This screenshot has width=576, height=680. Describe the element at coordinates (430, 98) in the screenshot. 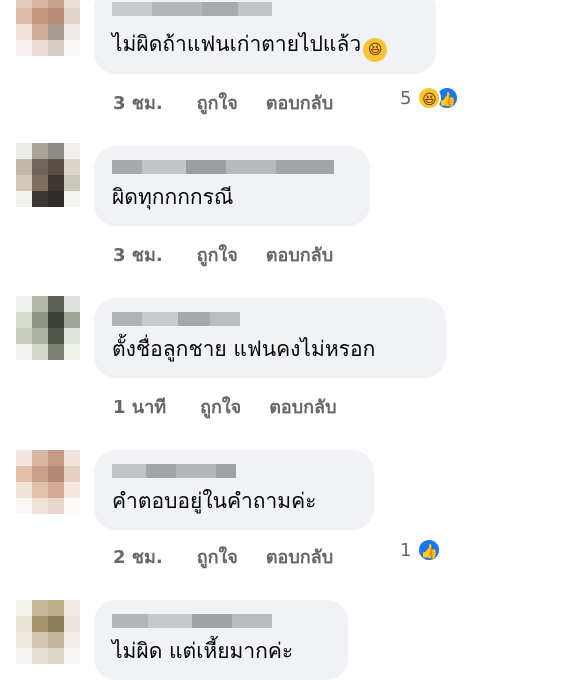

I see `reaction-summary: 5 😆 👍` at that location.